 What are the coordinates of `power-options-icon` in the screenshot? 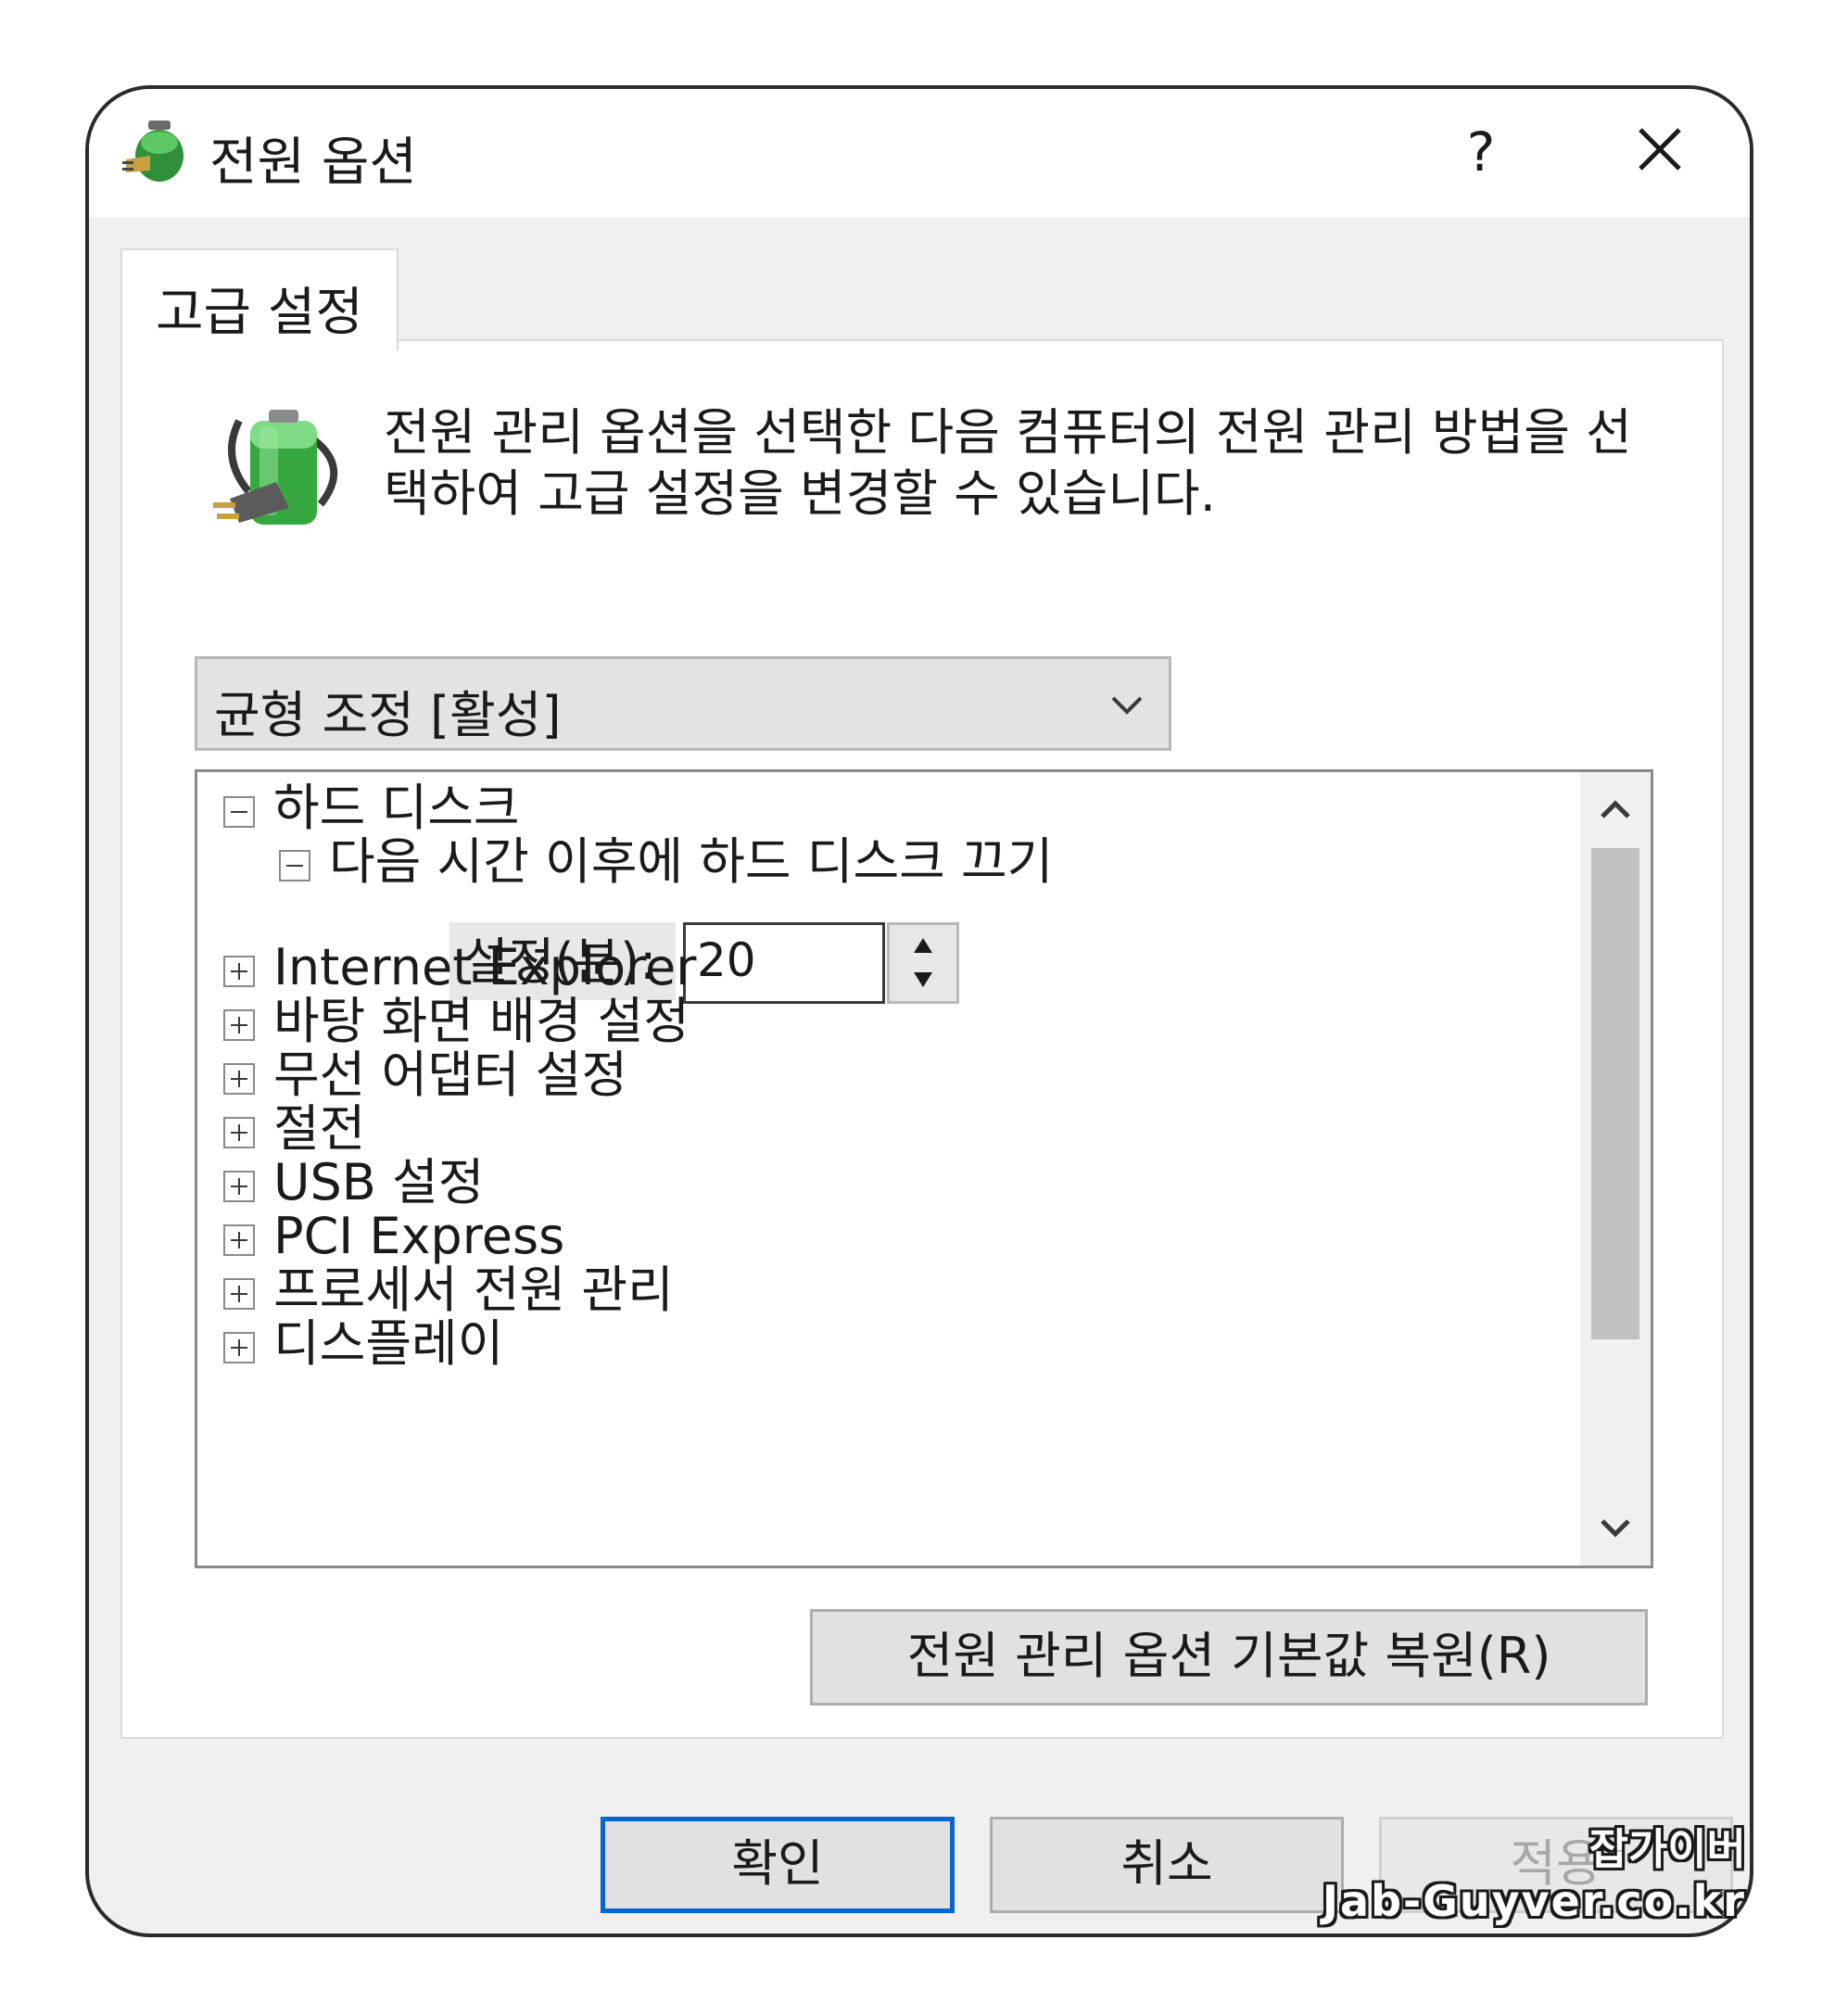 It's located at (153, 151).